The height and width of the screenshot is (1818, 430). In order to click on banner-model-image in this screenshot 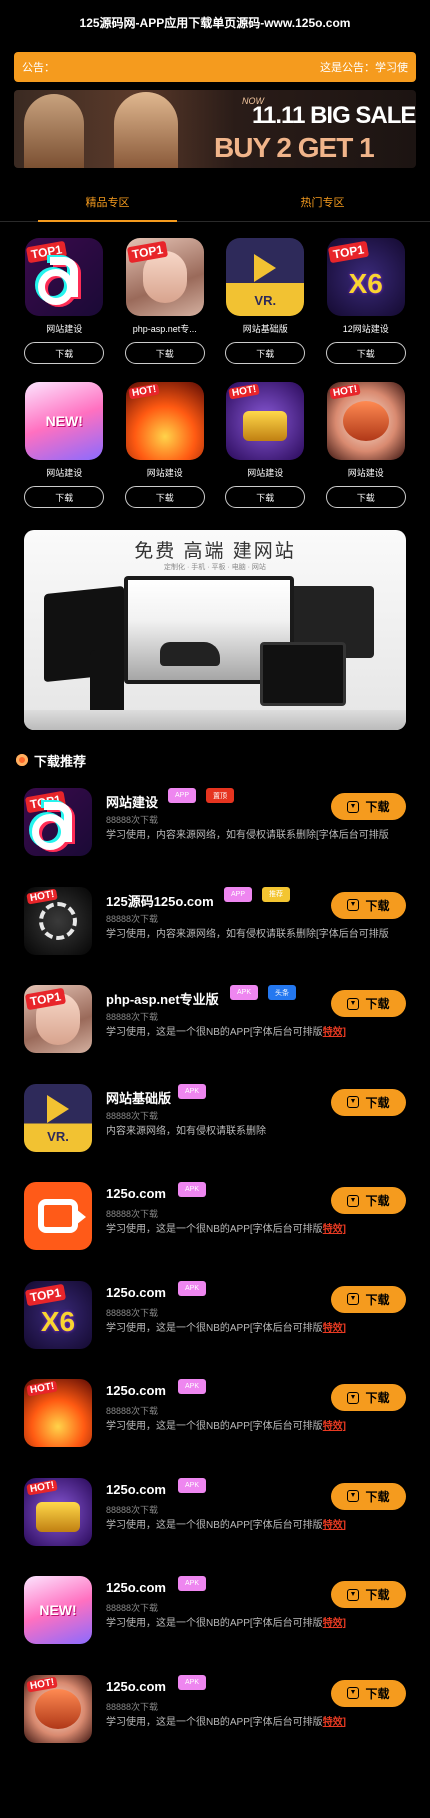, I will do `click(54, 131)`.